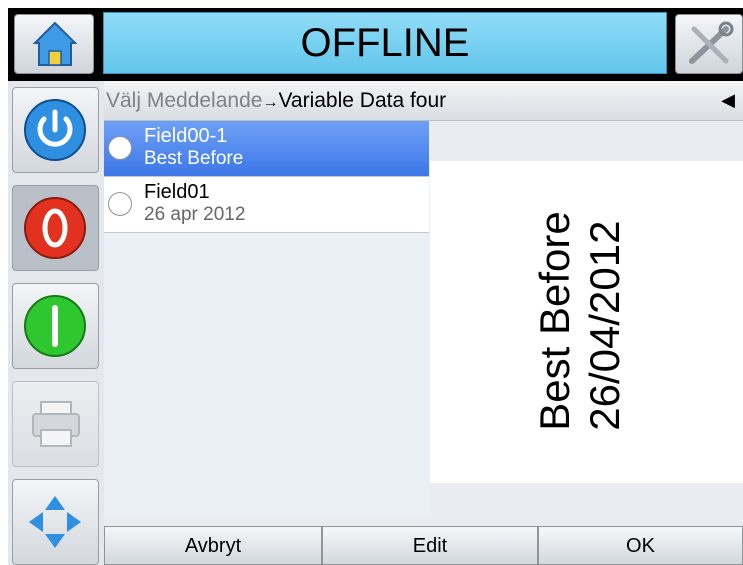 Image resolution: width=743 pixels, height=565 pixels. I want to click on print-button, so click(55, 424).